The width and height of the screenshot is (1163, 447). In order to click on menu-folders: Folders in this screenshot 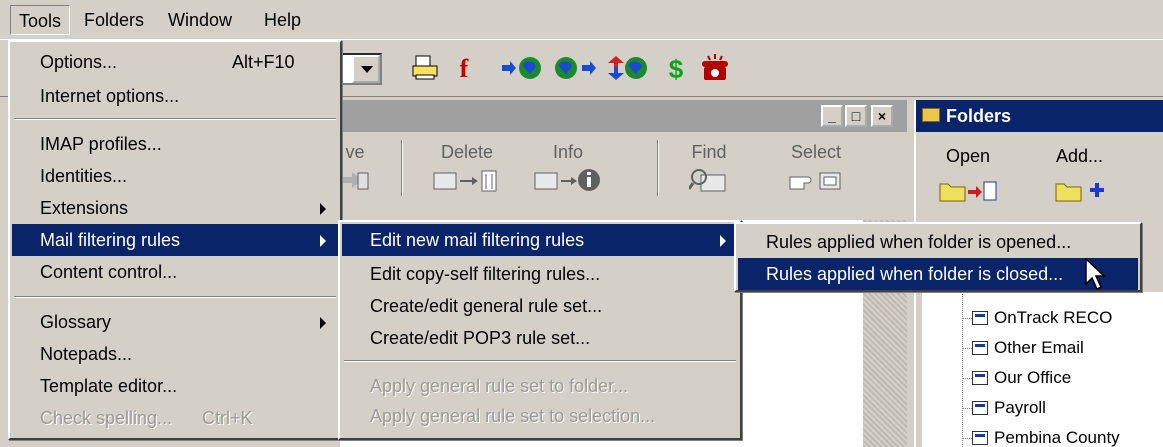, I will do `click(114, 20)`.